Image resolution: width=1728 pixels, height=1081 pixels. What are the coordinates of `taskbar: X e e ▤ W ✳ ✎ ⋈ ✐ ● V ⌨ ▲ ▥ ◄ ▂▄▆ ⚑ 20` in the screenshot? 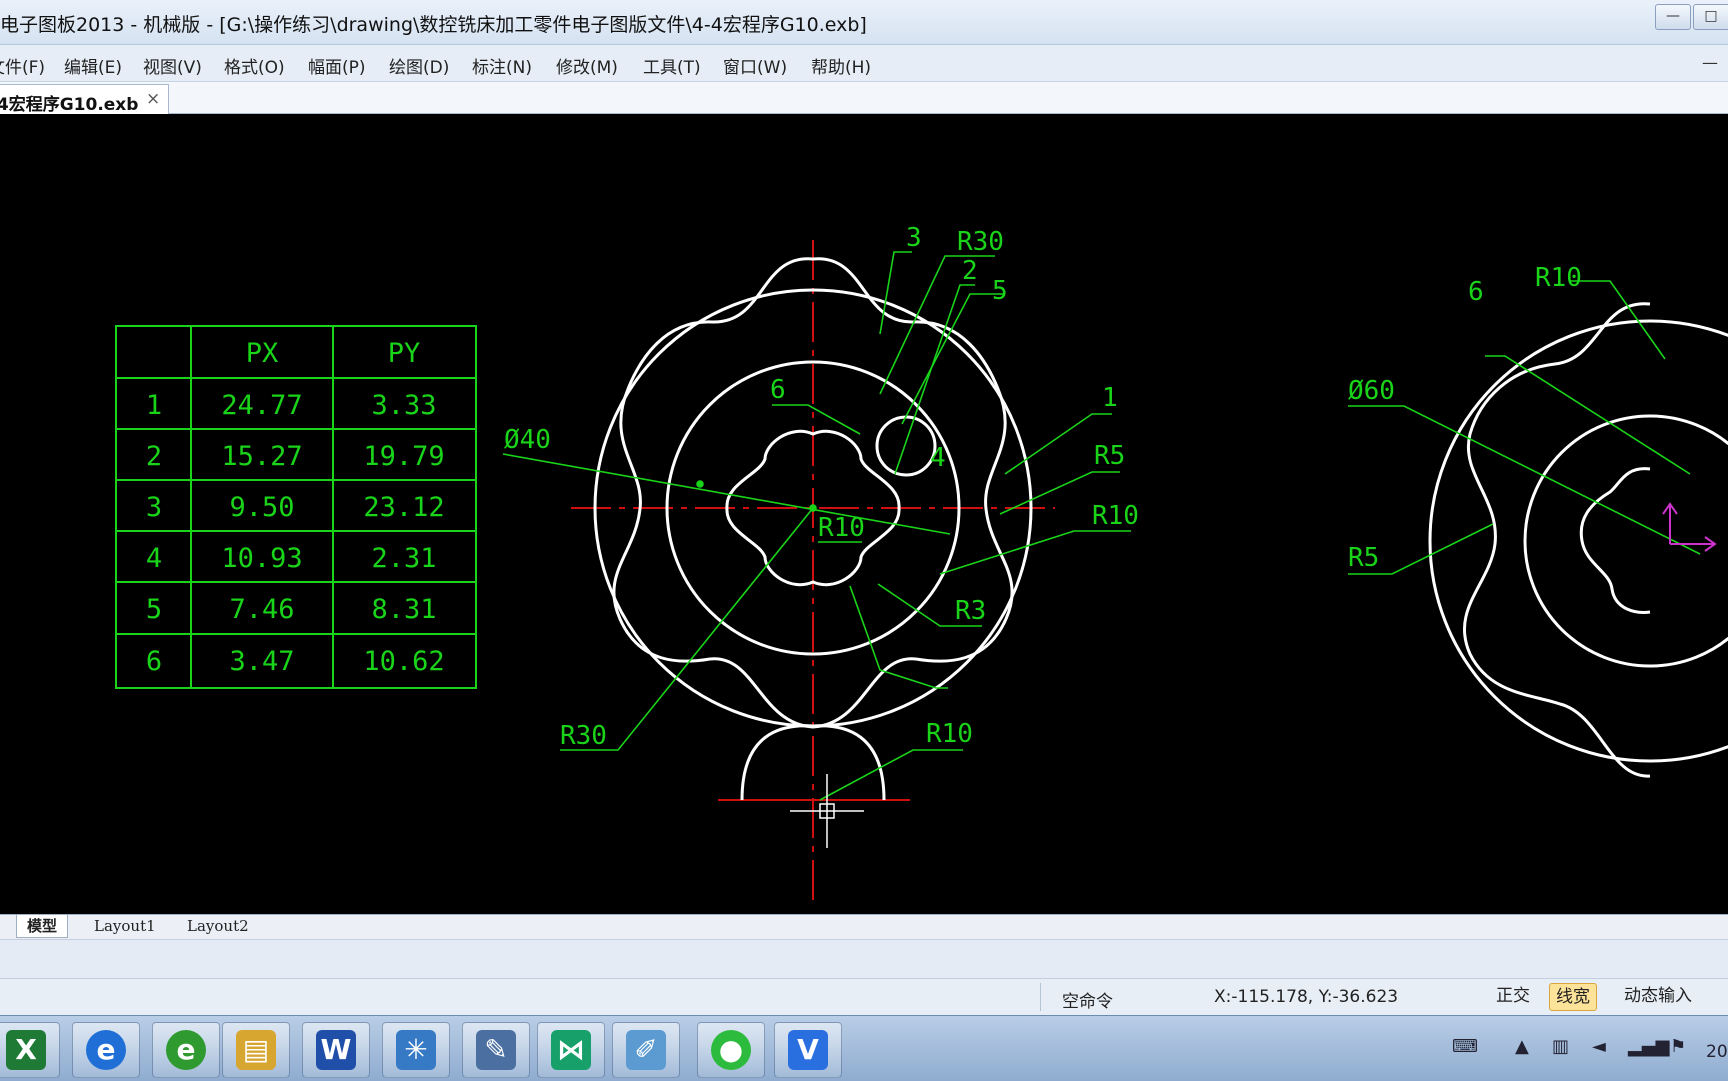 It's located at (864, 1048).